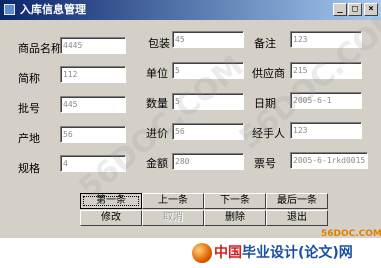  I want to click on supplier-field: 215, so click(326, 70).